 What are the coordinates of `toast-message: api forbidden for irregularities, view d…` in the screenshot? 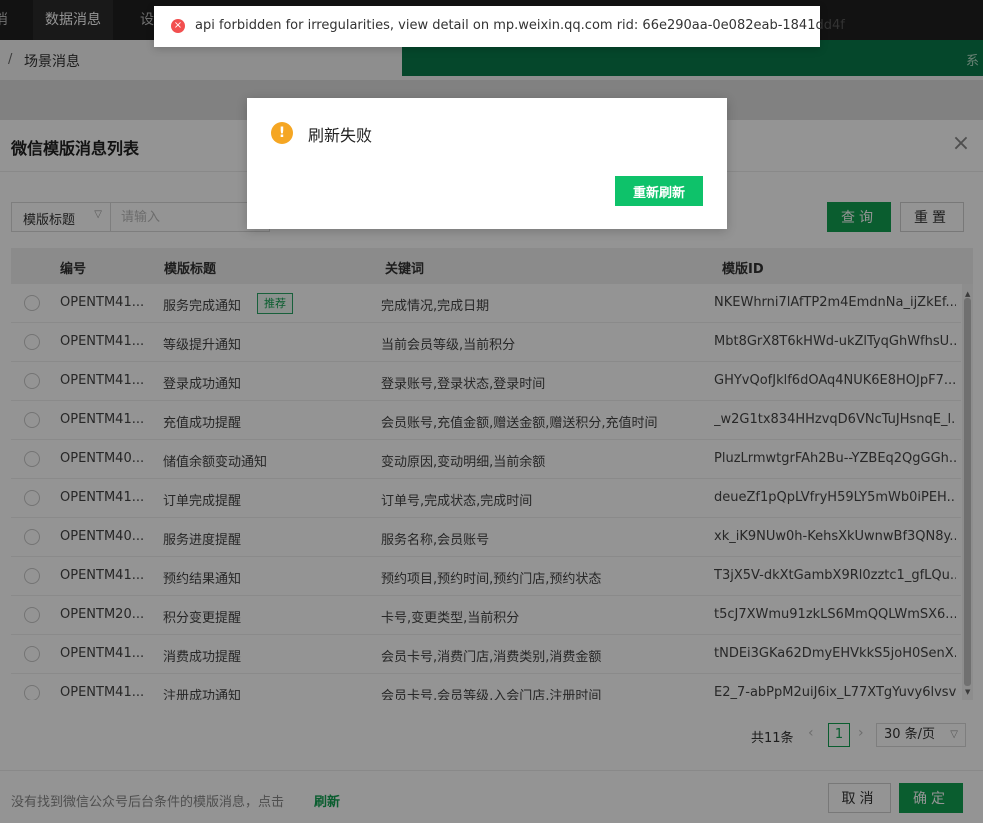 It's located at (520, 25).